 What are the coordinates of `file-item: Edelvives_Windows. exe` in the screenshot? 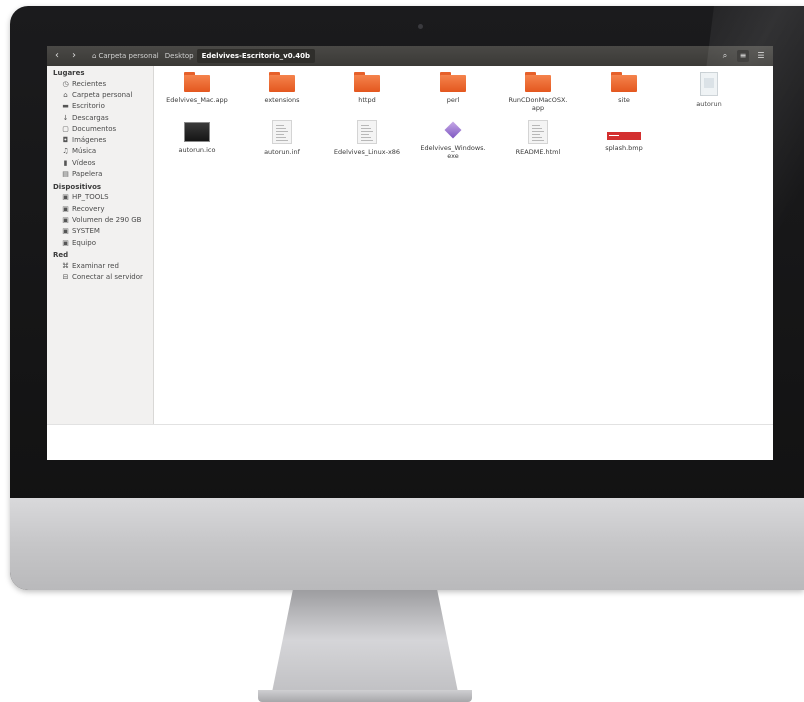 It's located at (453, 140).